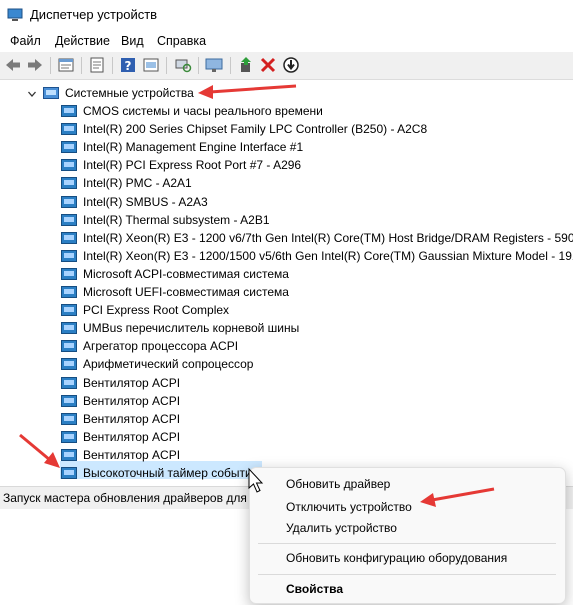  What do you see at coordinates (183, 65) in the screenshot?
I see `scan-hardware-icon` at bounding box center [183, 65].